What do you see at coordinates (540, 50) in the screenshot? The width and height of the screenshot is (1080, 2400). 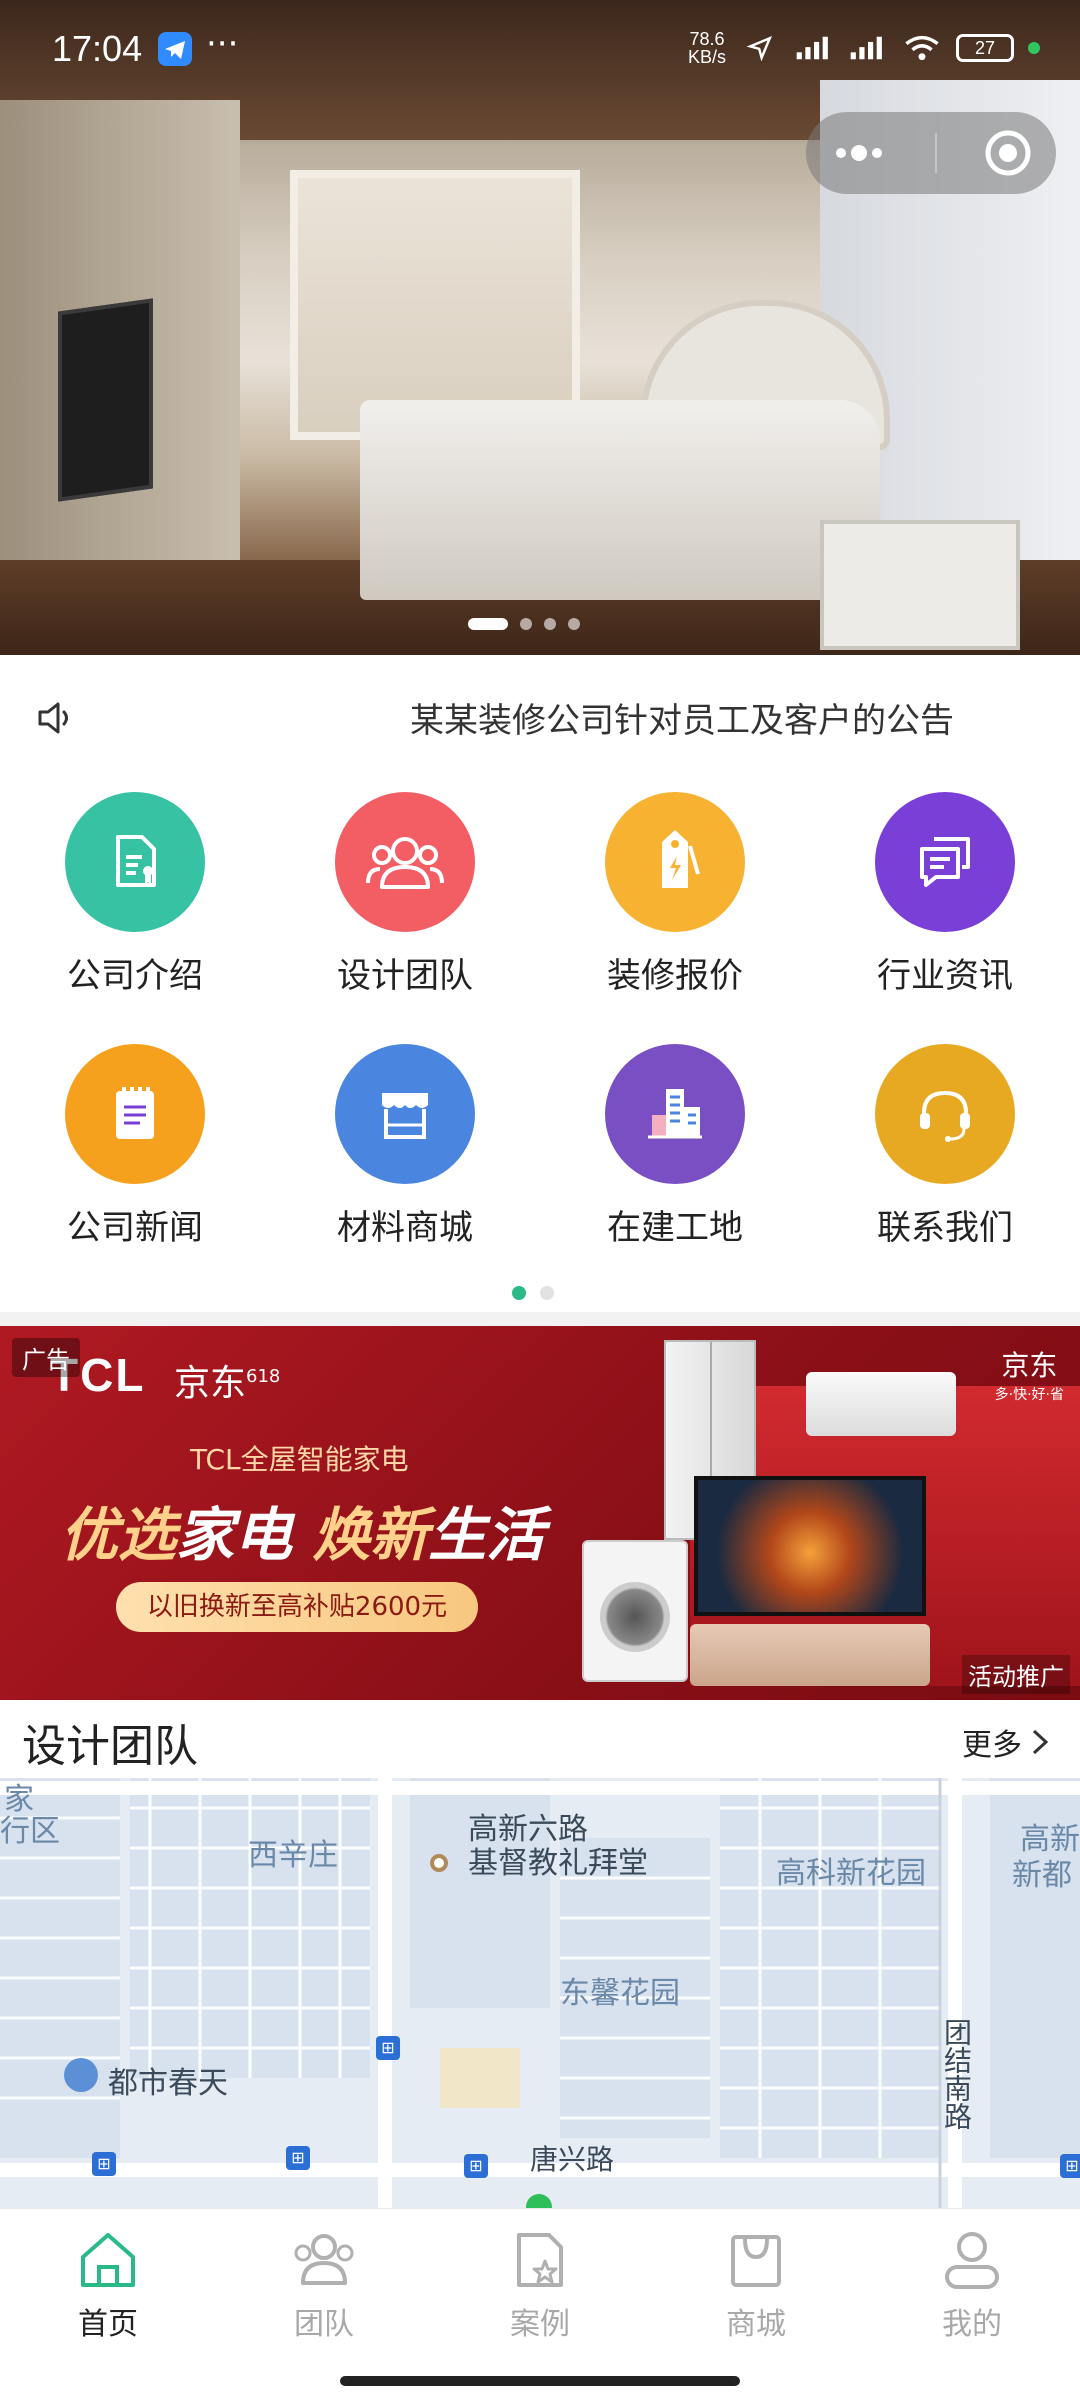 I see `status-bar: 17:04 ··· 78.6 KB/s 27` at bounding box center [540, 50].